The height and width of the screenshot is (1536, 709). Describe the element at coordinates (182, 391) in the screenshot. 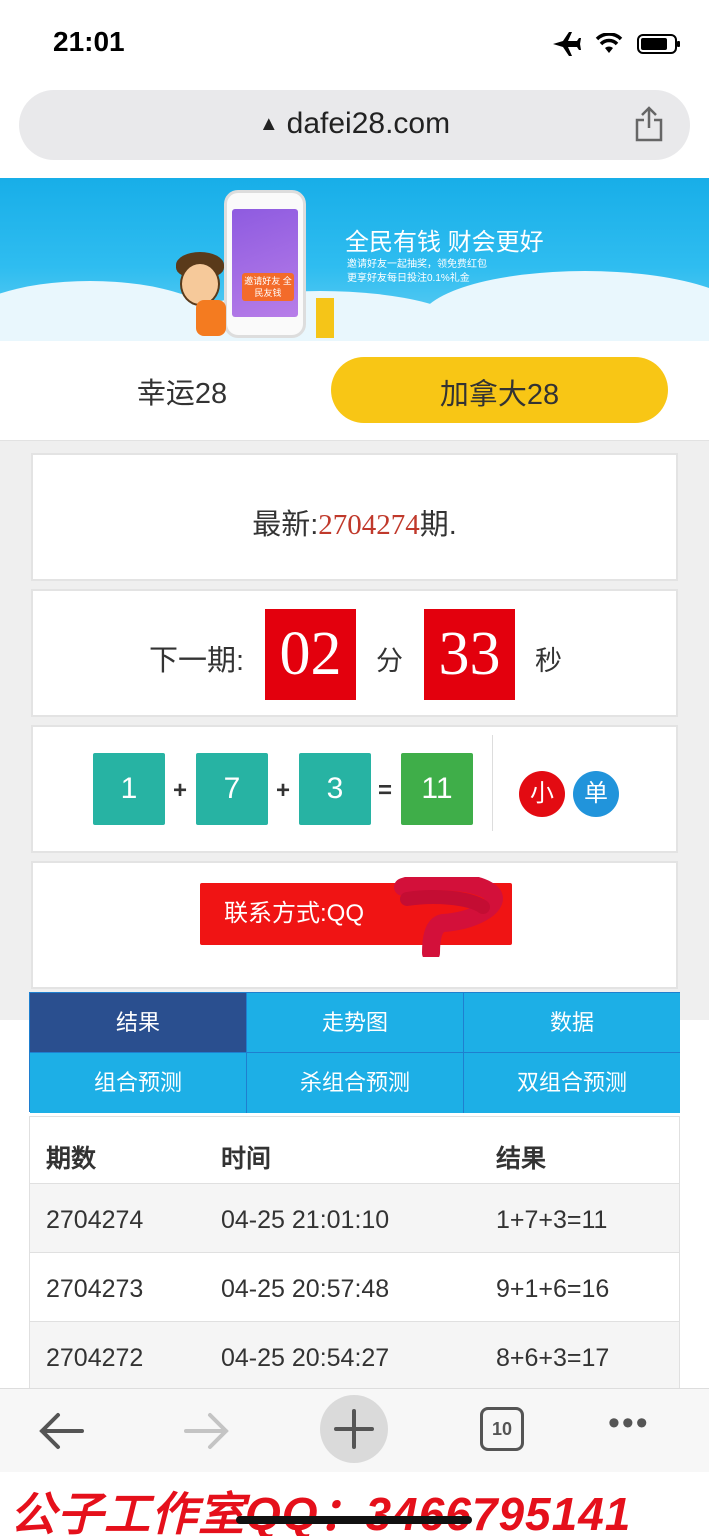

I see `tab-lucky28: 幸运28` at that location.